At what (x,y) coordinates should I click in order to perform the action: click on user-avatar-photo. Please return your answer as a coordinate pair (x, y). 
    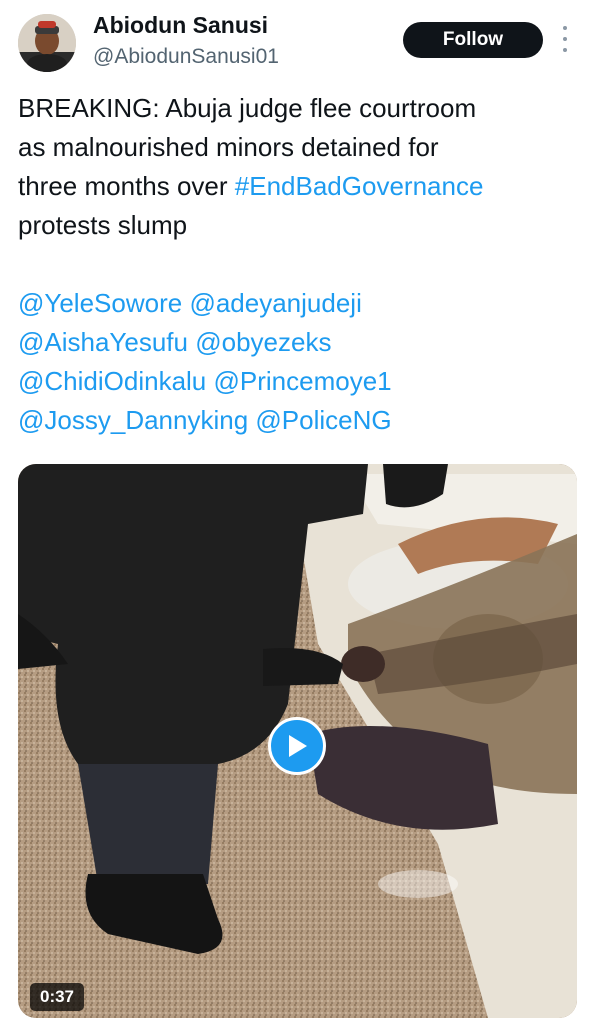
    Looking at the image, I should click on (47, 43).